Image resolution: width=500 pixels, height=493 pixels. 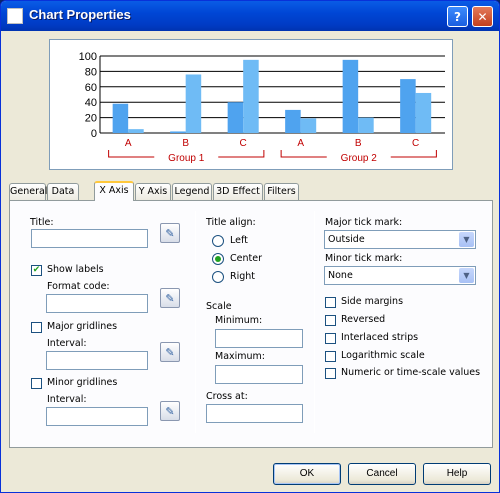 What do you see at coordinates (82, 326) in the screenshot?
I see `major-gridlines-label: Major gridlines` at bounding box center [82, 326].